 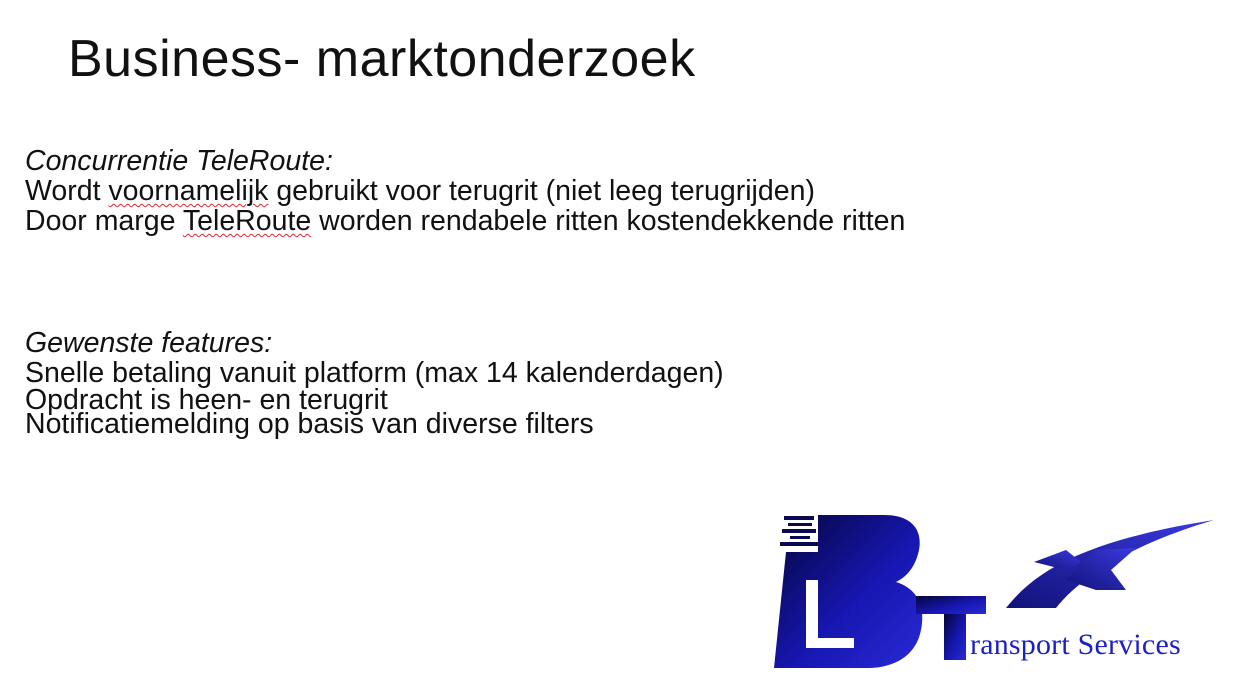 What do you see at coordinates (1075, 644) in the screenshot?
I see `logo-text: ransport Services` at bounding box center [1075, 644].